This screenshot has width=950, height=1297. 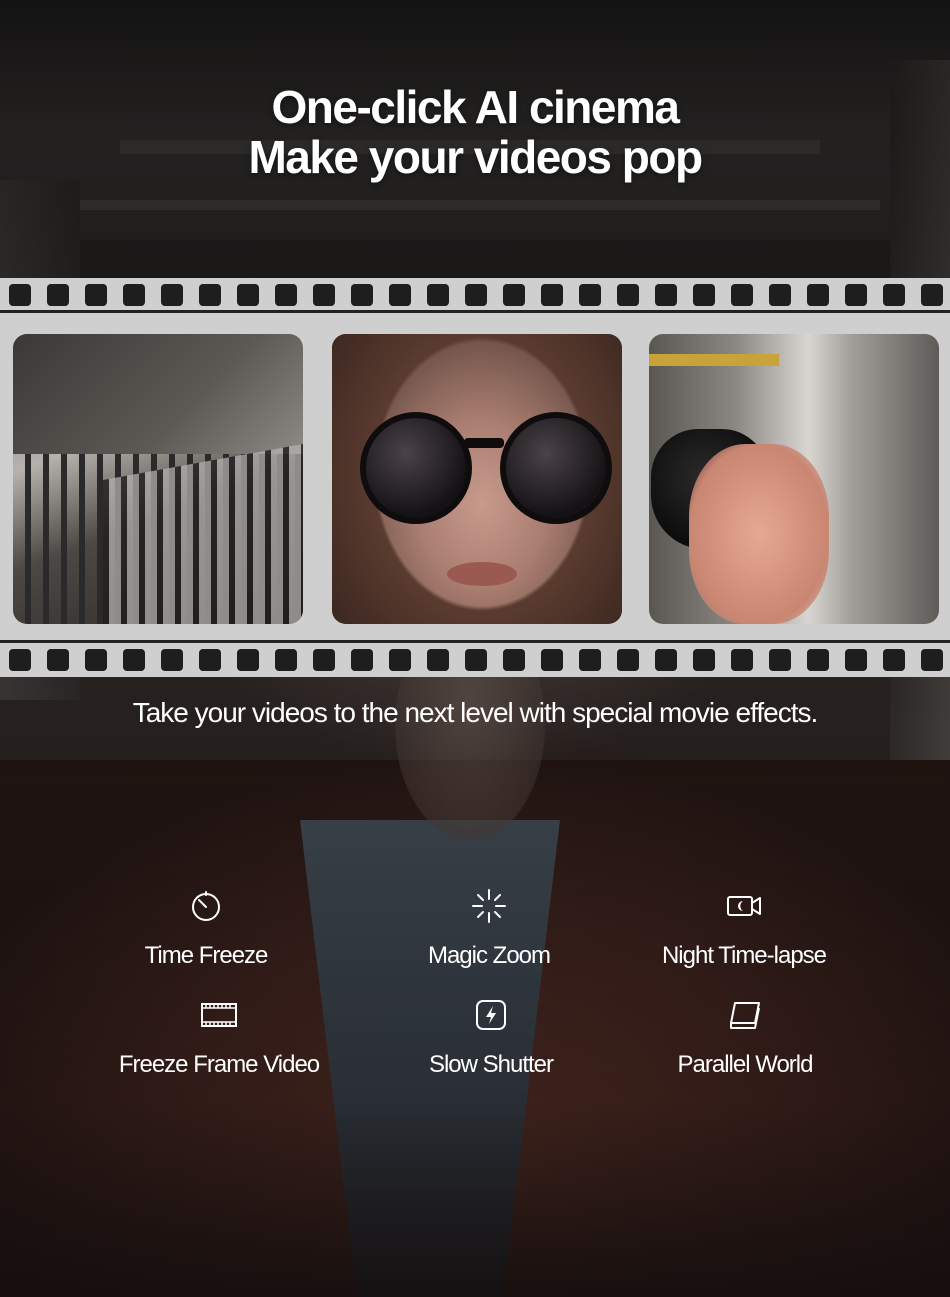 I want to click on film-frame-portrait, so click(x=477, y=479).